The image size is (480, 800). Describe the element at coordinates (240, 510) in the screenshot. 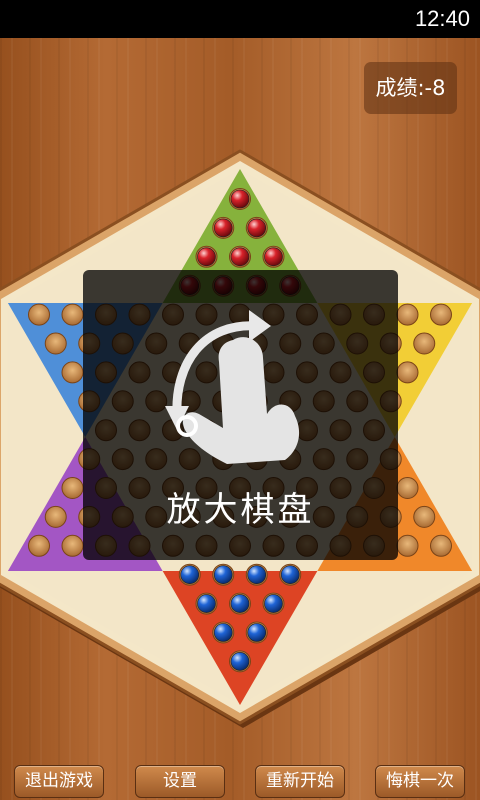

I see `zoom-board-hint-text: 放大棋盘` at that location.